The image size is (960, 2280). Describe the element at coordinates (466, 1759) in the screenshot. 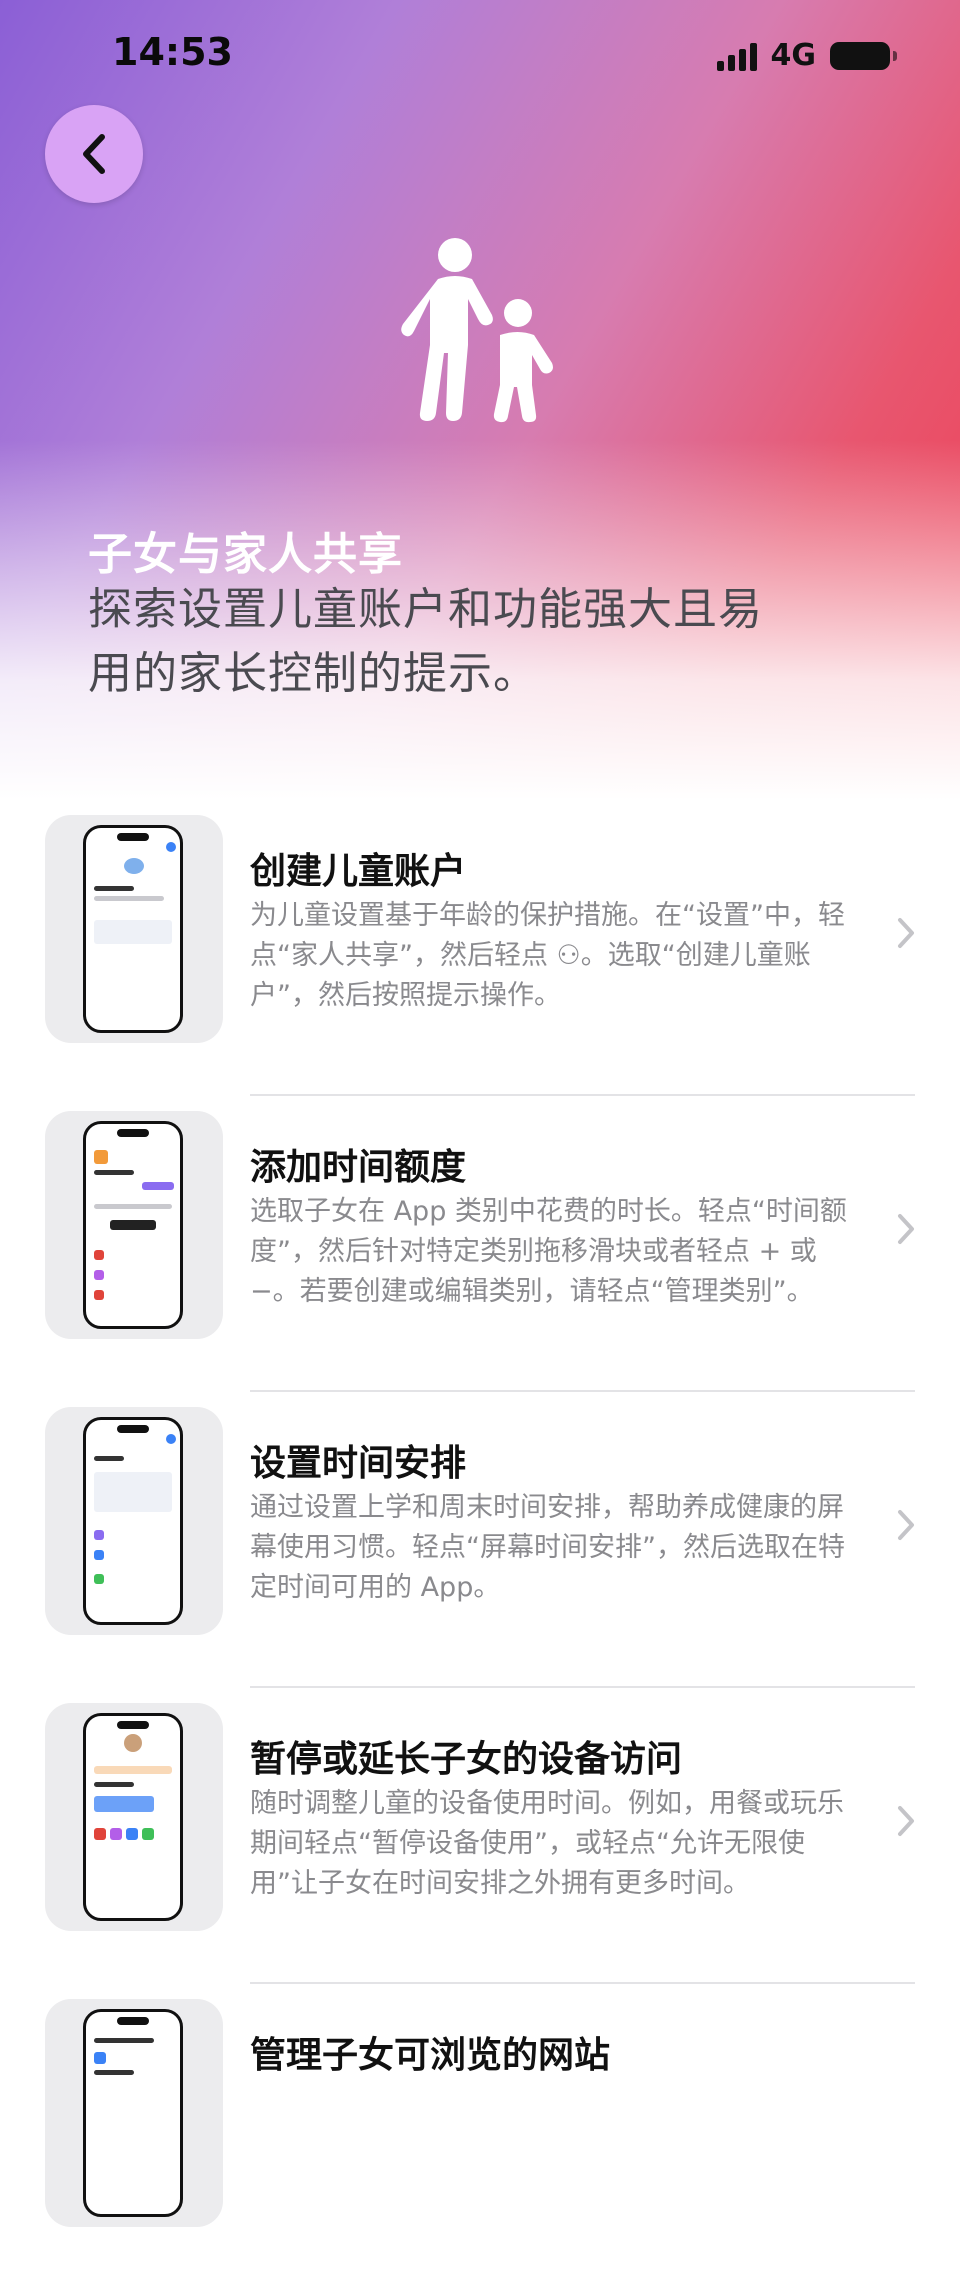

I see `item-title: 暂停或延长子女的设备访问` at that location.